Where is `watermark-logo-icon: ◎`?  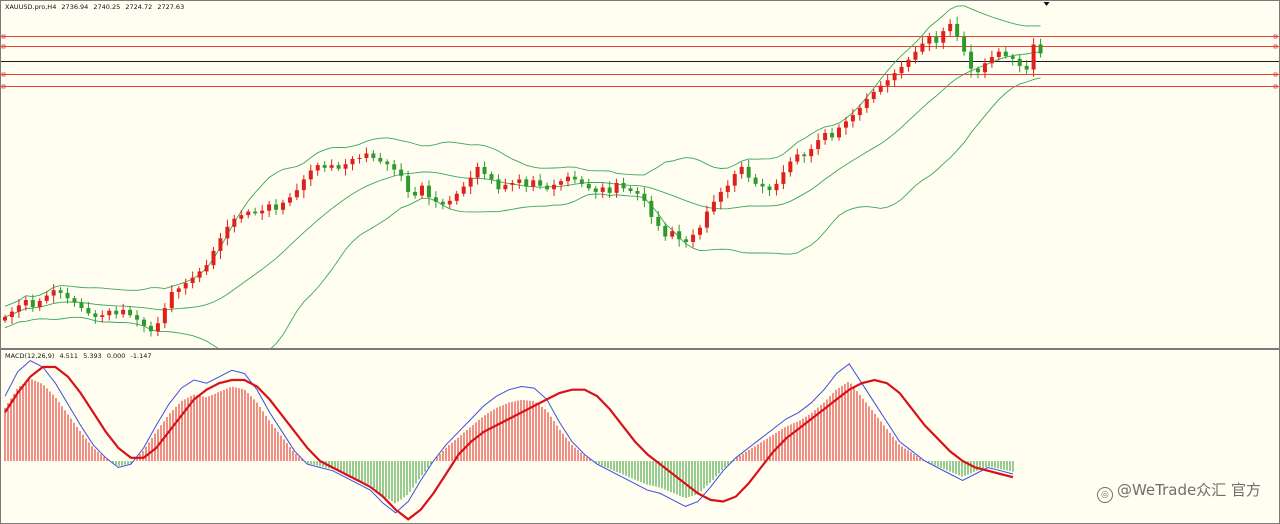
watermark-logo-icon: ◎ is located at coordinates (1104, 495).